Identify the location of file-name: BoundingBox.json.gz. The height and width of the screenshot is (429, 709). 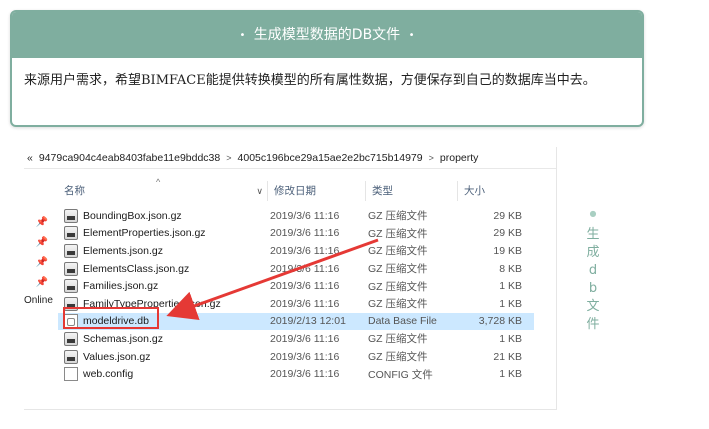
(176, 216).